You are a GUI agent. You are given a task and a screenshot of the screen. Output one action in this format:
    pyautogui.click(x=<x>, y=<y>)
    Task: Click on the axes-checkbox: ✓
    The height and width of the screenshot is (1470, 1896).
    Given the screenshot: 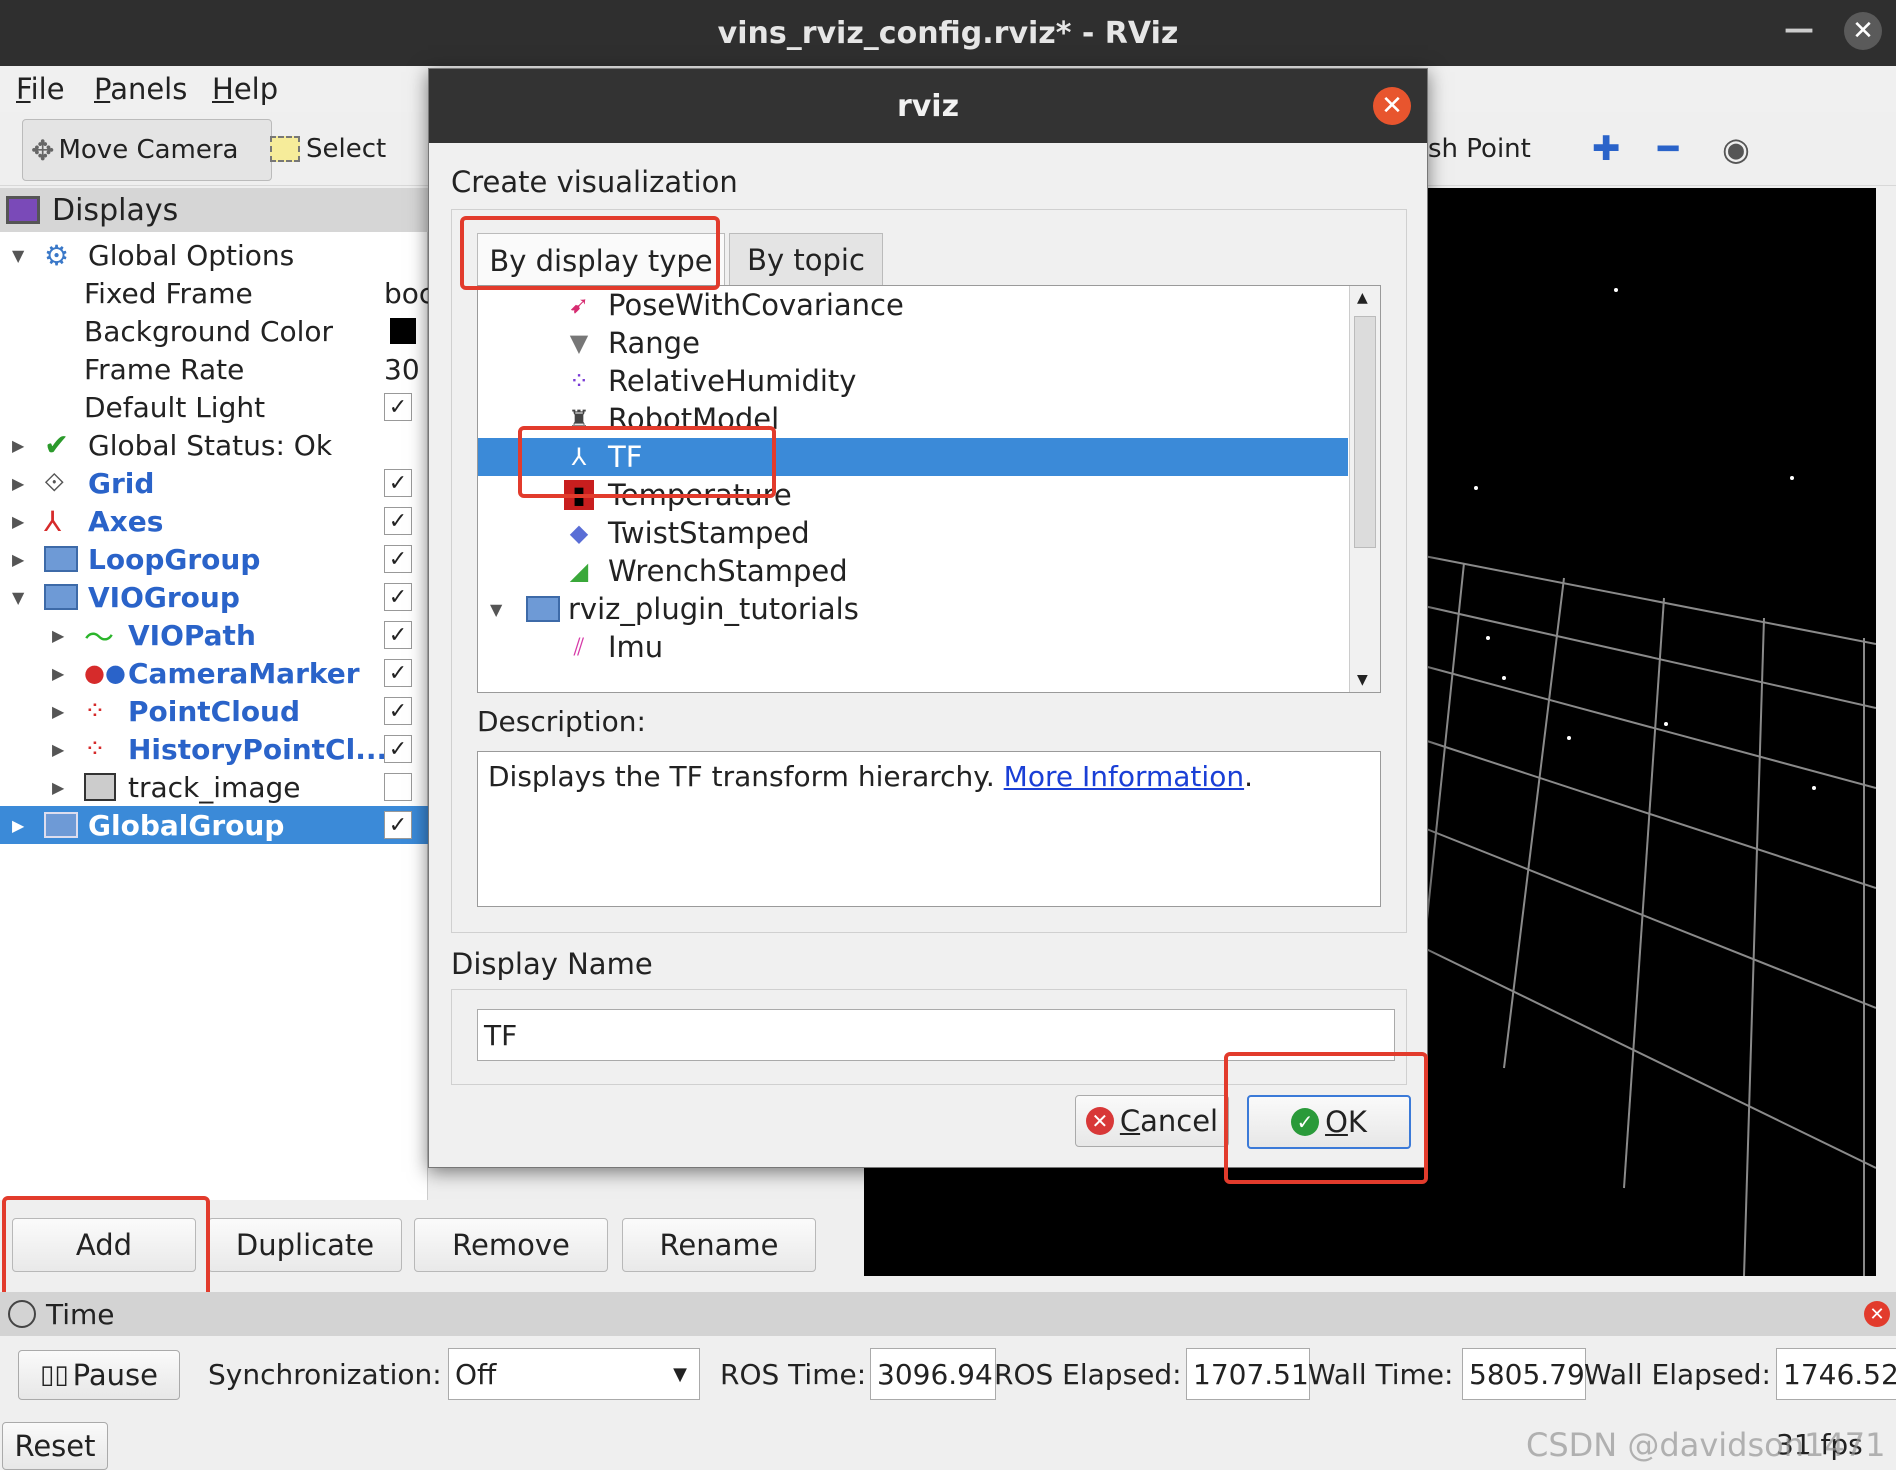 What is the action you would take?
    pyautogui.click(x=398, y=521)
    